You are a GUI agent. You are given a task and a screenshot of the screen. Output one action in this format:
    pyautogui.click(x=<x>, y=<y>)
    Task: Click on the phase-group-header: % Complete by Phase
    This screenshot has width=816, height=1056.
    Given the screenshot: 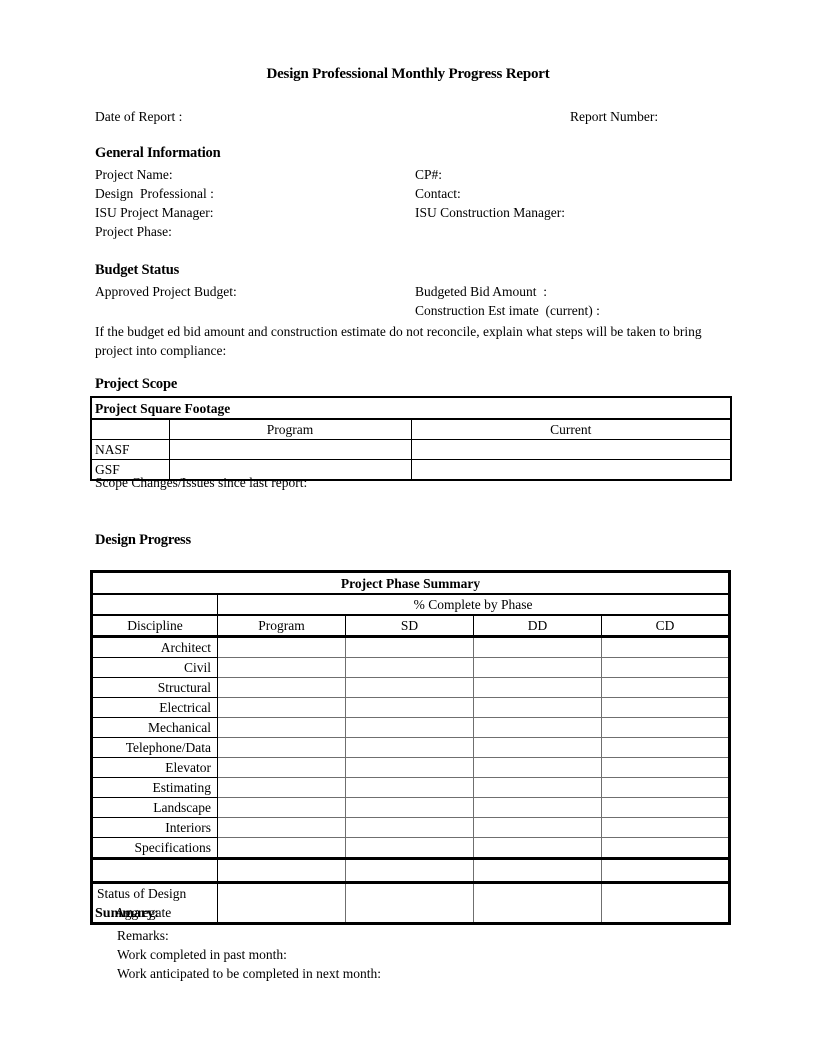 What is the action you would take?
    pyautogui.click(x=473, y=604)
    